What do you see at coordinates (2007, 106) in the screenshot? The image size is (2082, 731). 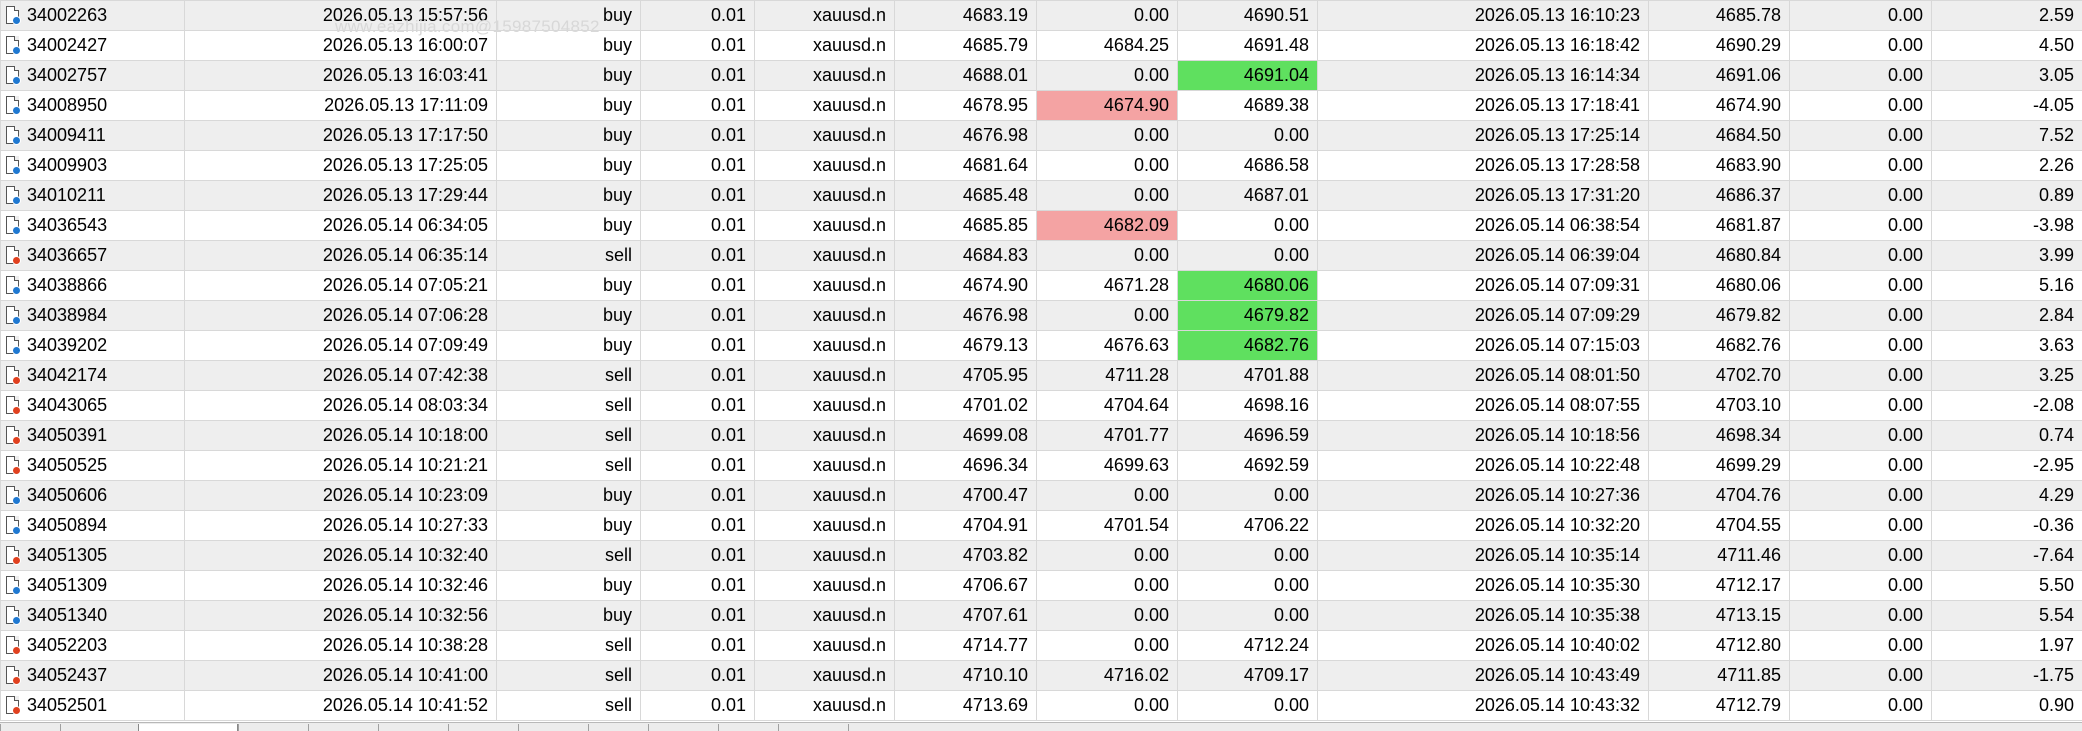 I see `profit-cell: -4.05` at bounding box center [2007, 106].